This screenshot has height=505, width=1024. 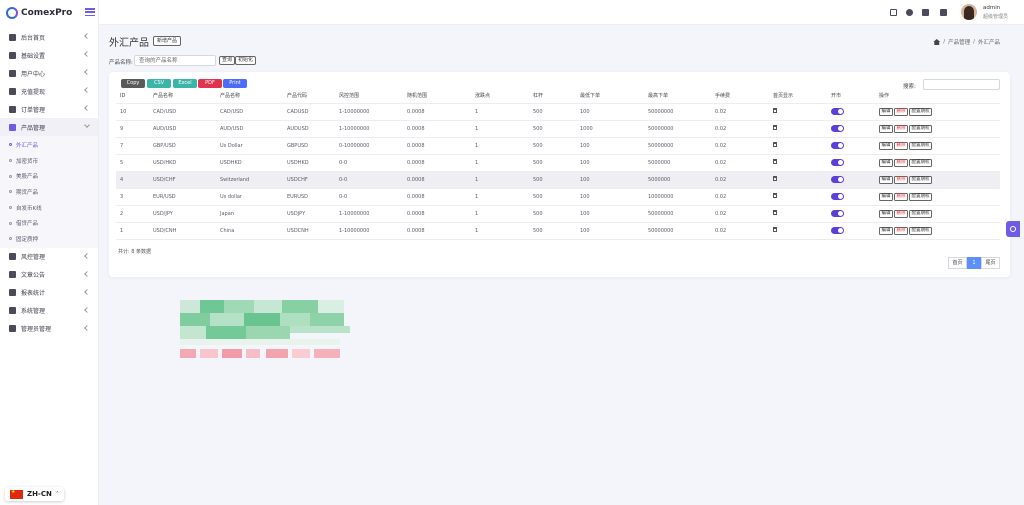 I want to click on add-product-button: 新增产品, so click(x=167, y=41).